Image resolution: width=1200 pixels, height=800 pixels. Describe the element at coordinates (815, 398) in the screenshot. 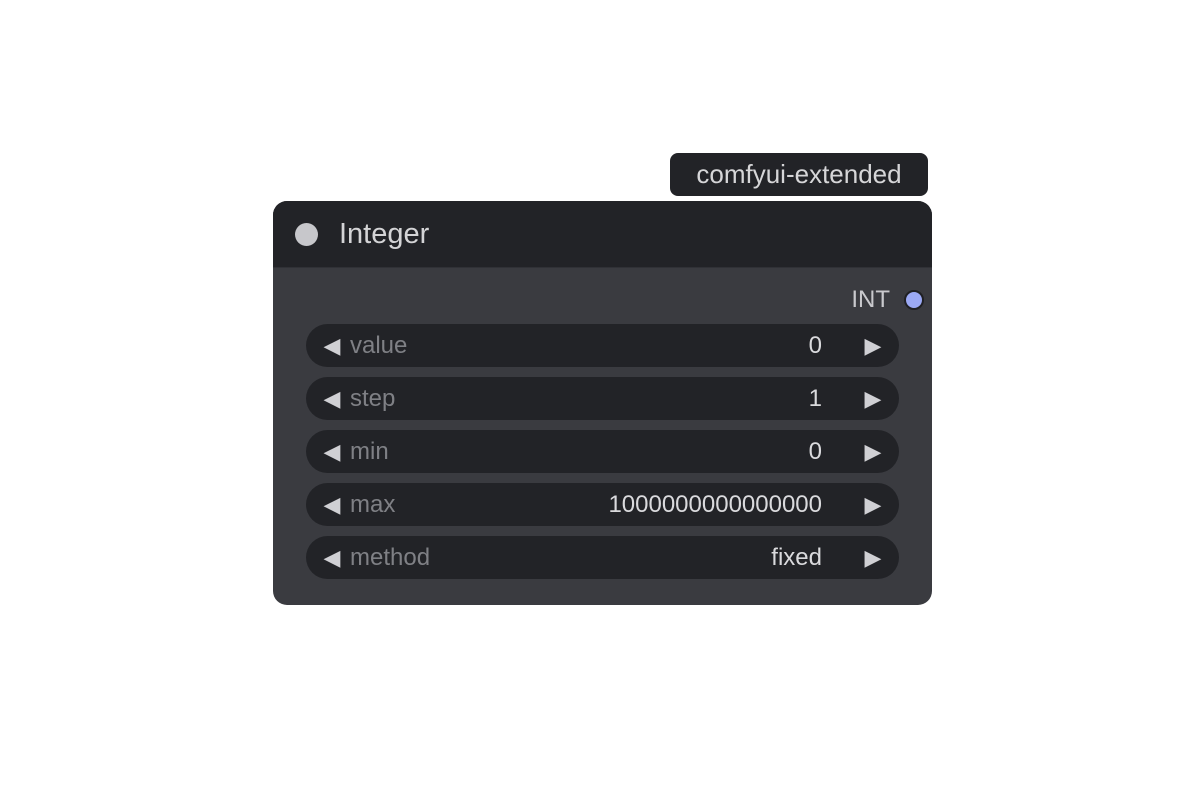

I see `widget-value-text: 1` at that location.